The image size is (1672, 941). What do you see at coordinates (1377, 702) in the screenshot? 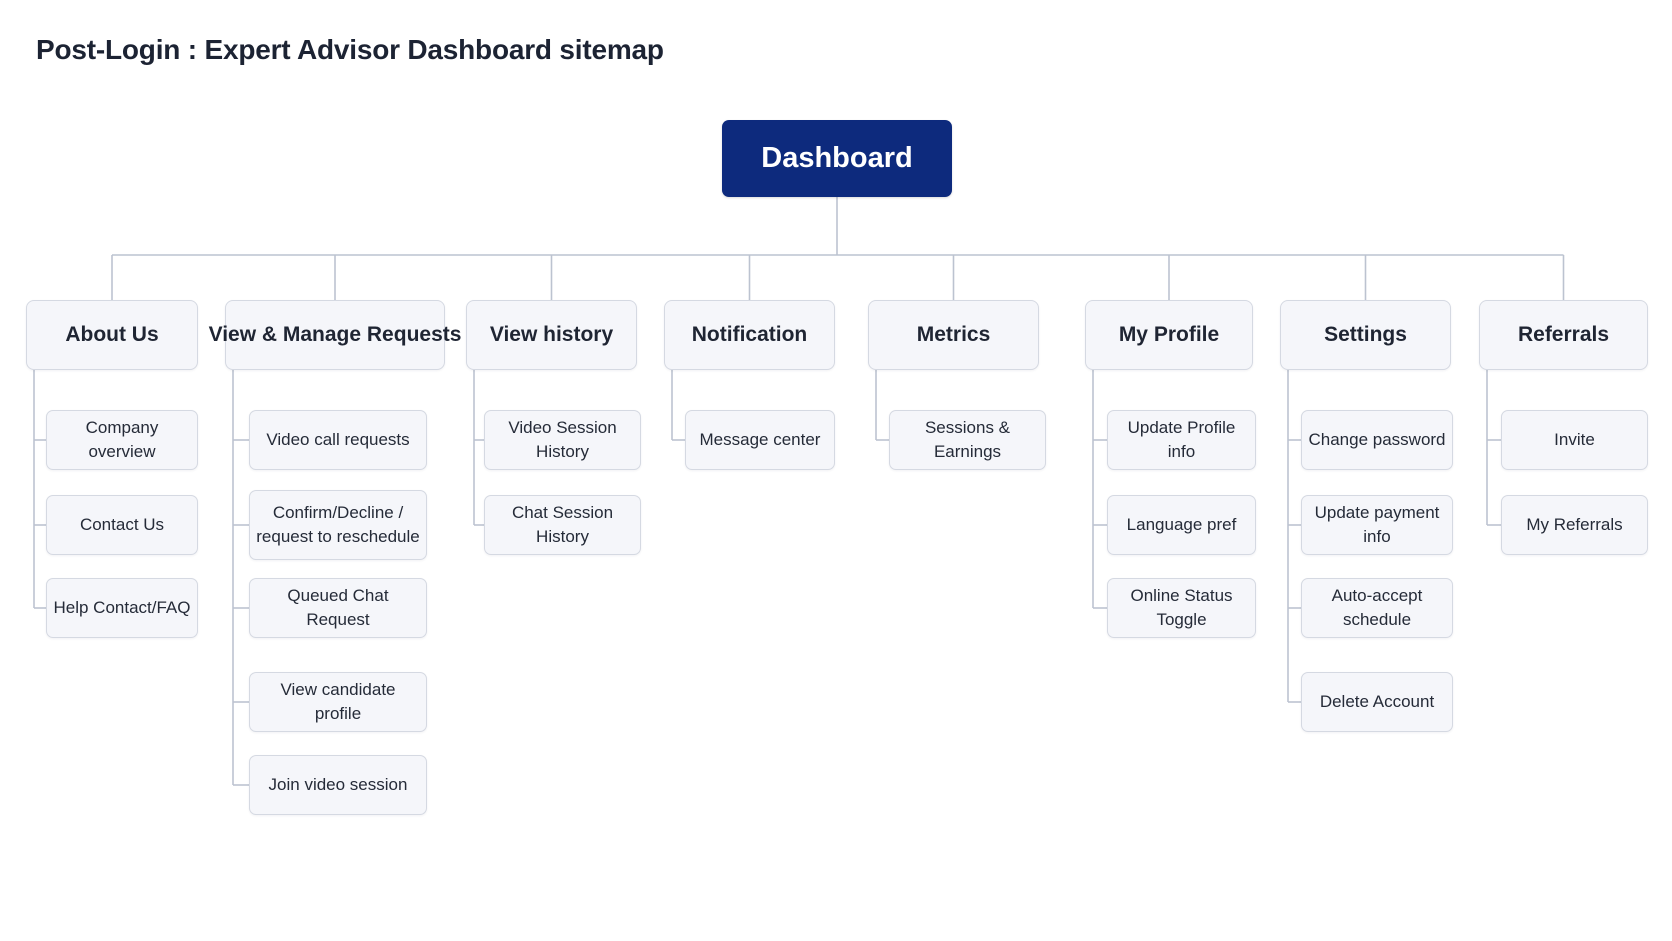
I see `page-delete-account: Delete Account` at bounding box center [1377, 702].